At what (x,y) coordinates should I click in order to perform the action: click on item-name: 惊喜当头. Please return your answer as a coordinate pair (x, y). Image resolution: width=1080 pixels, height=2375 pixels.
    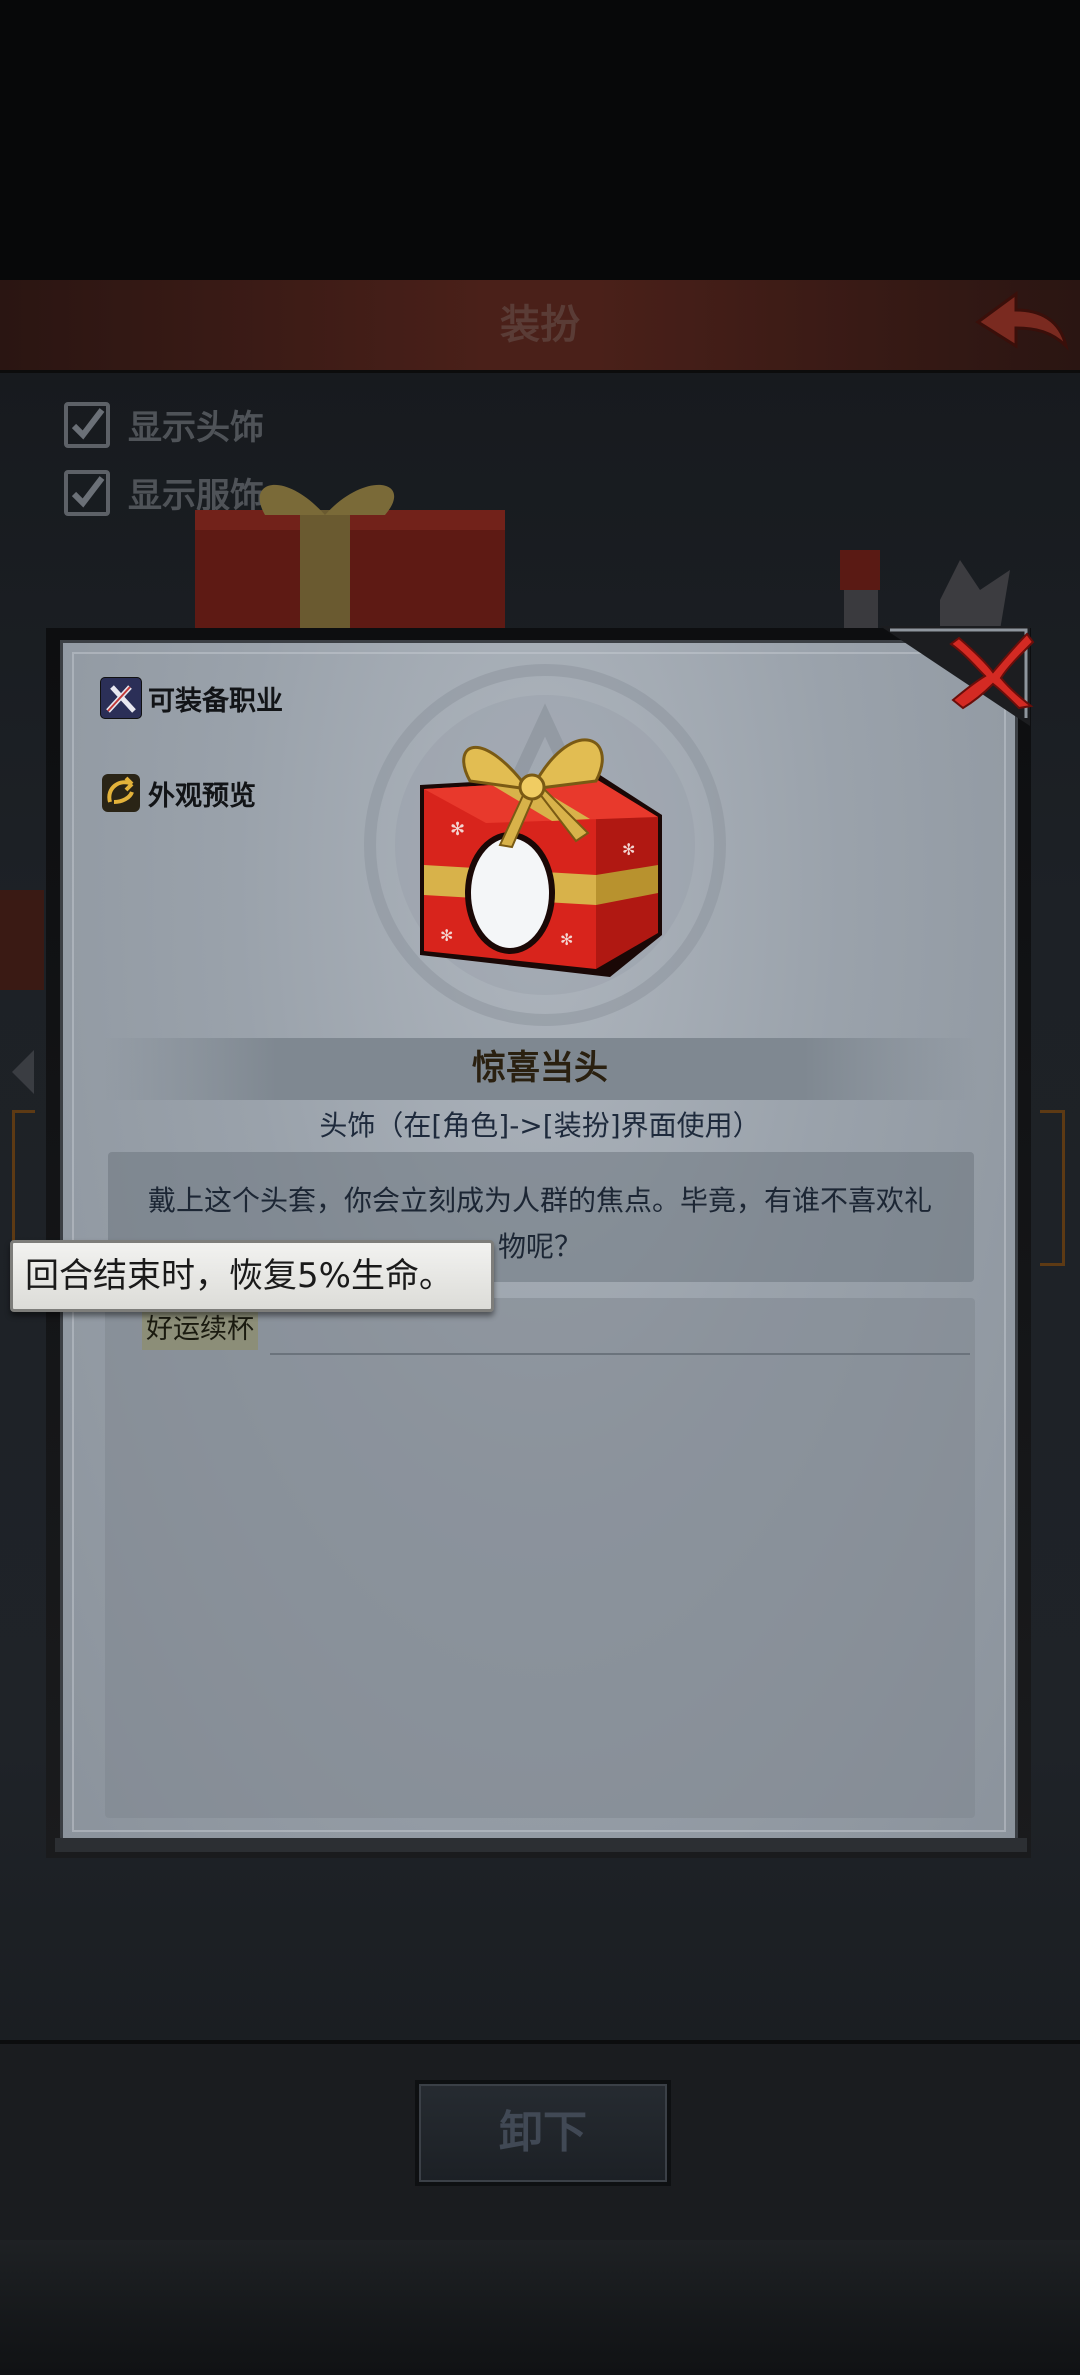
    Looking at the image, I should click on (540, 1068).